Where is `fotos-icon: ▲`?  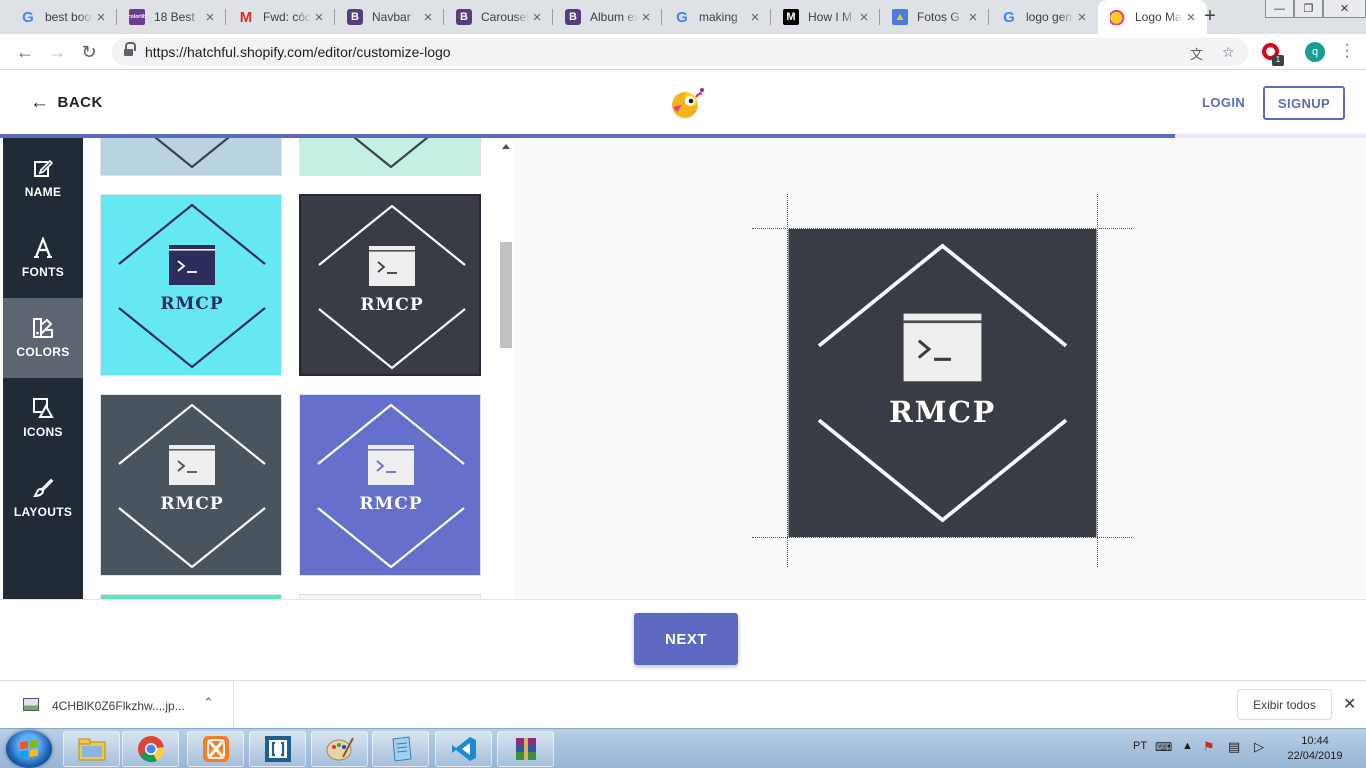
fotos-icon: ▲ is located at coordinates (900, 17).